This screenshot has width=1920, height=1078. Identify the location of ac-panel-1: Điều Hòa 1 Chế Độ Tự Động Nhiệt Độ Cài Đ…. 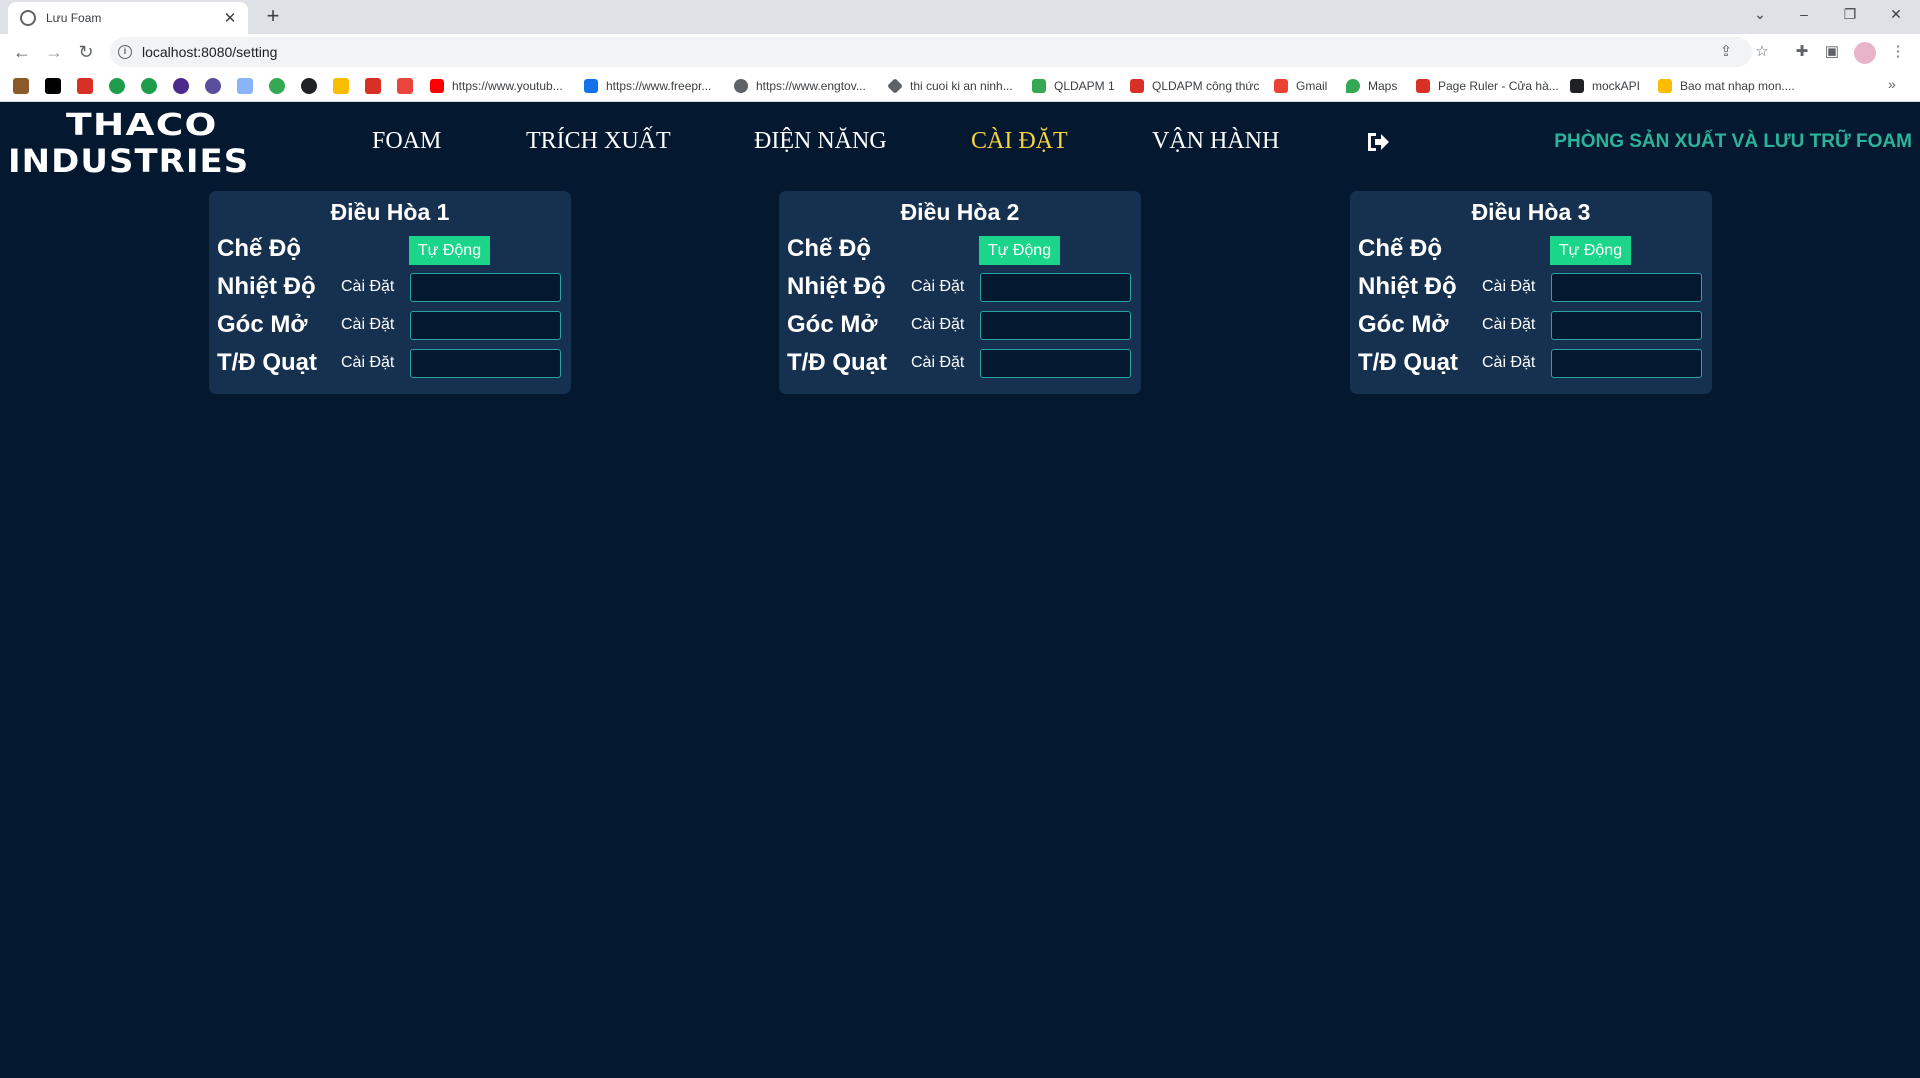
(390, 292).